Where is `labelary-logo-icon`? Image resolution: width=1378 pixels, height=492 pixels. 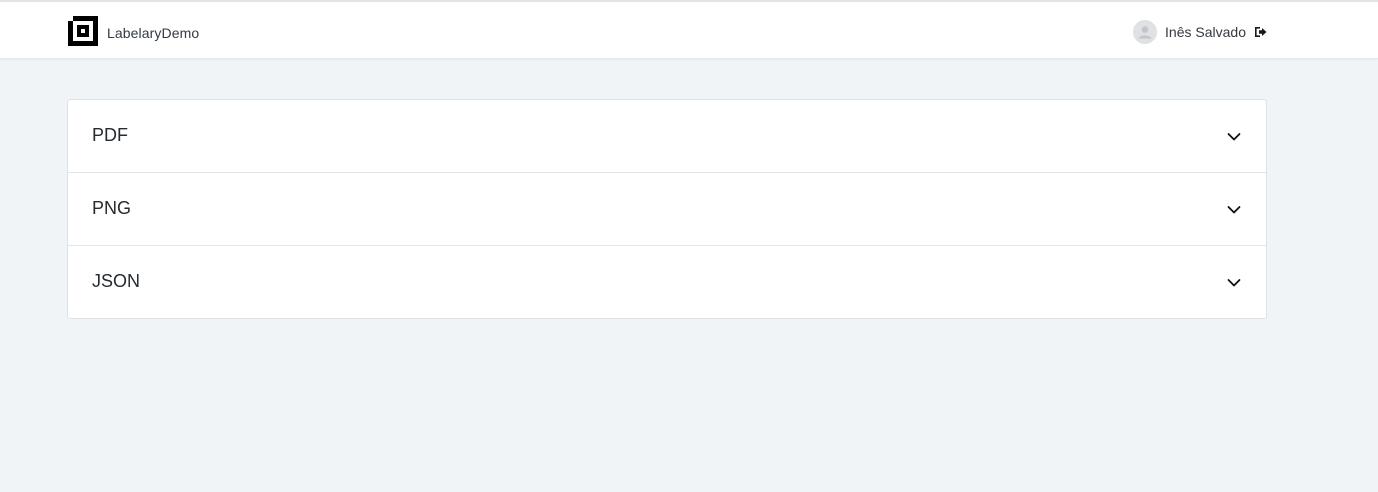
labelary-logo-icon is located at coordinates (83, 31).